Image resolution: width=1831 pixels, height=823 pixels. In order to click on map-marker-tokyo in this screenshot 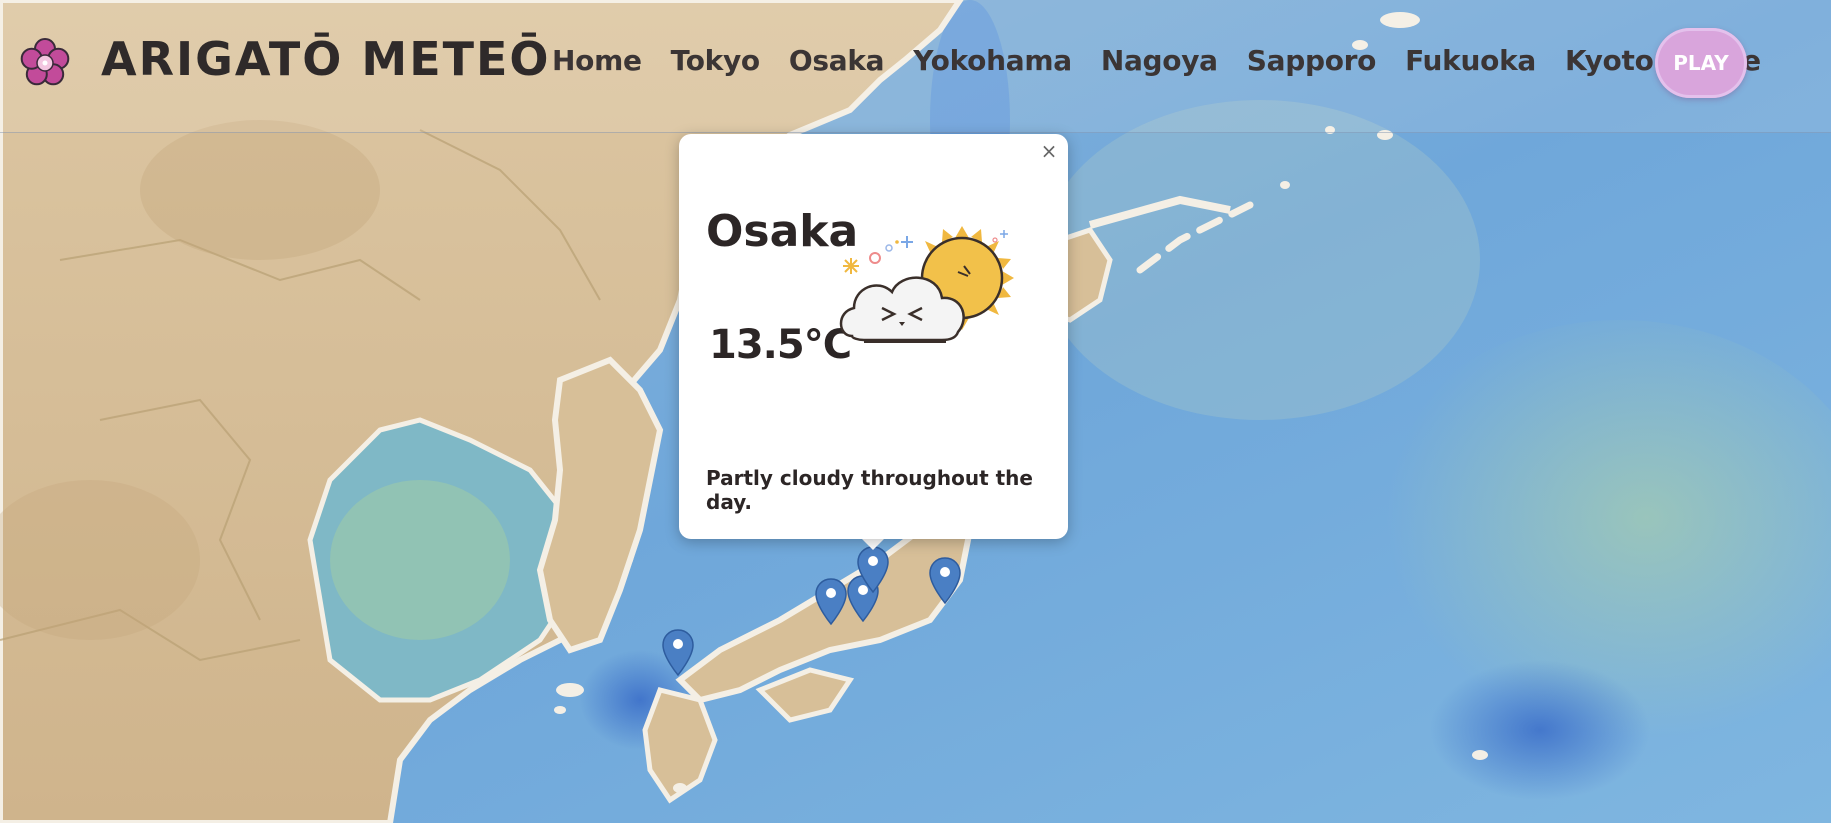, I will do `click(945, 581)`.